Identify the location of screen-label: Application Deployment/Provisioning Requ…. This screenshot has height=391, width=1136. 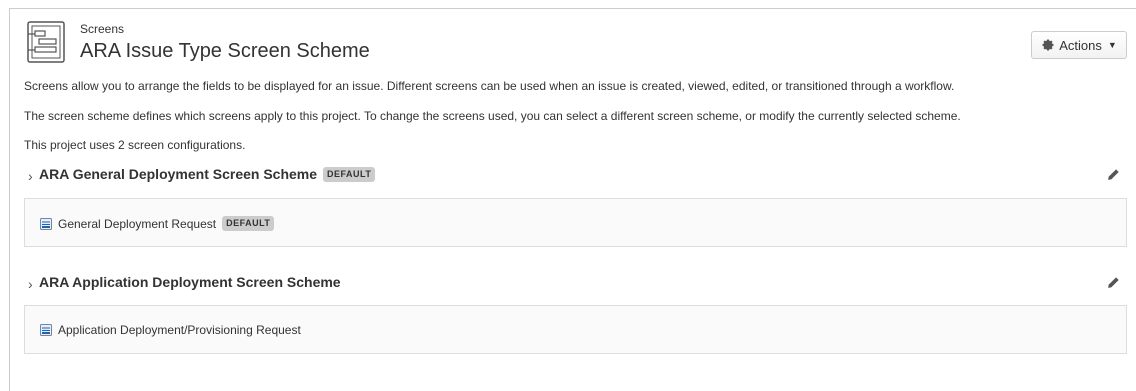
(179, 330).